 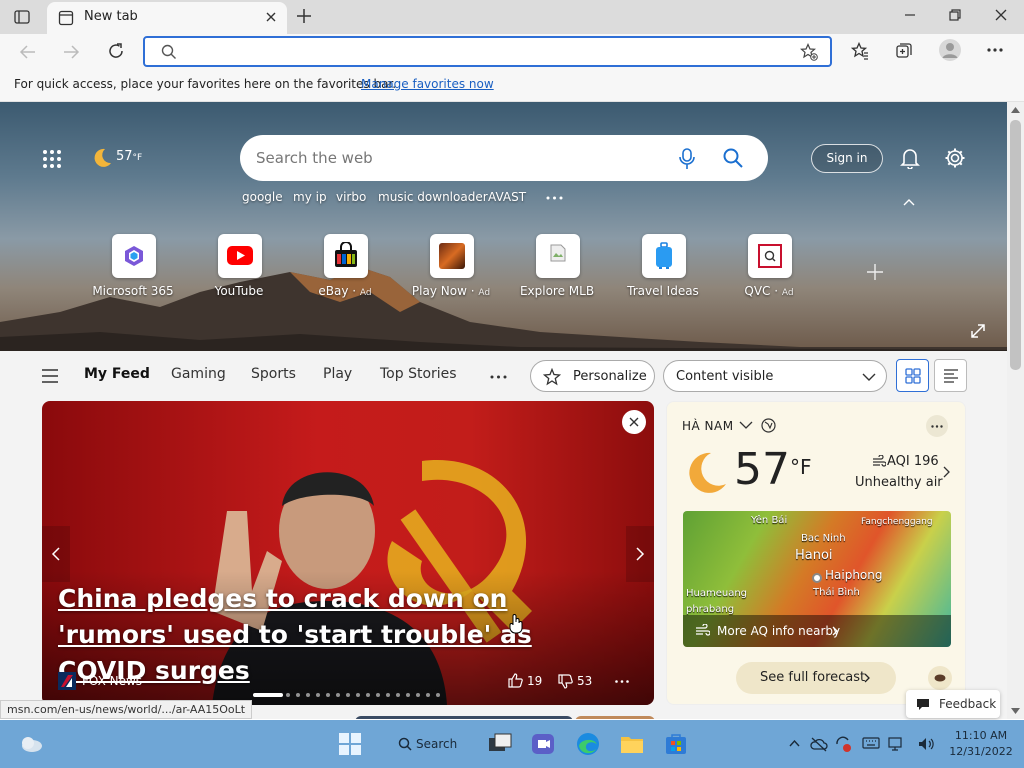 What do you see at coordinates (955, 15) in the screenshot?
I see `restore-icon` at bounding box center [955, 15].